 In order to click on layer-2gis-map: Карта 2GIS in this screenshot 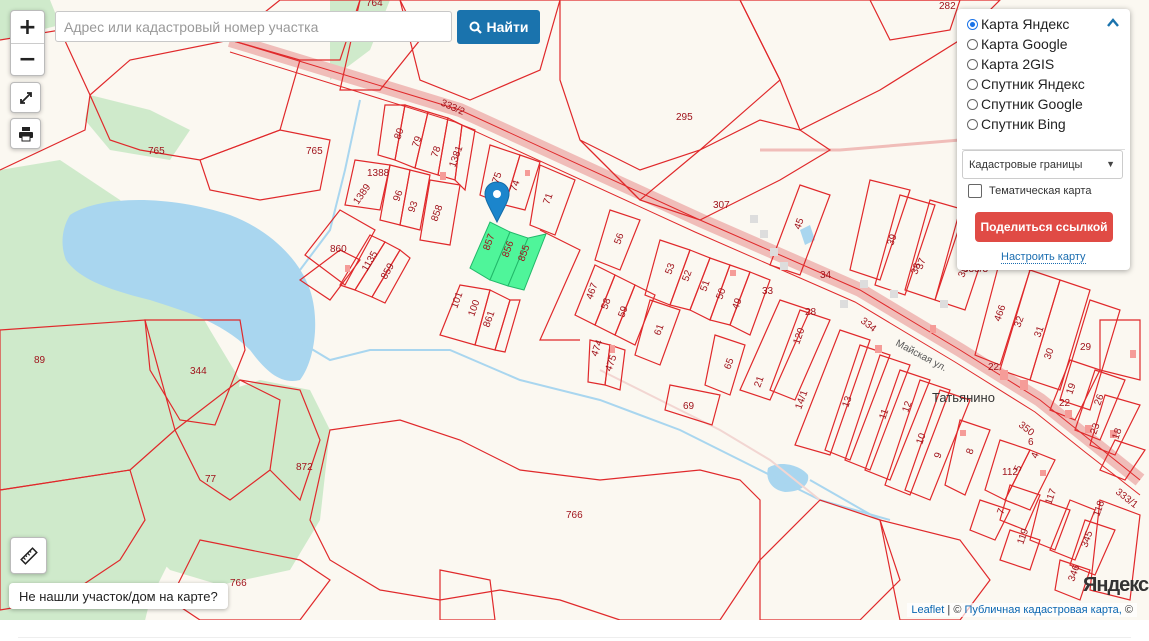, I will do `click(1010, 64)`.